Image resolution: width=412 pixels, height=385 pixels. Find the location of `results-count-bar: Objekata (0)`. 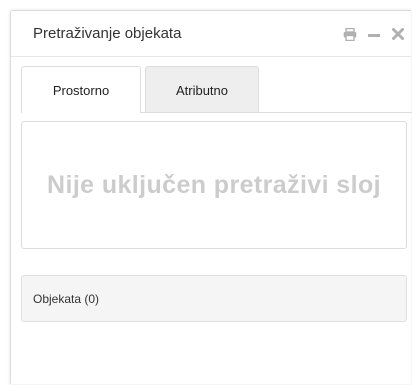

results-count-bar: Objekata (0) is located at coordinates (214, 298).